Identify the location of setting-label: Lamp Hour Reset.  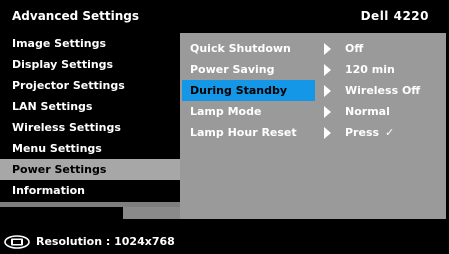
(243, 132).